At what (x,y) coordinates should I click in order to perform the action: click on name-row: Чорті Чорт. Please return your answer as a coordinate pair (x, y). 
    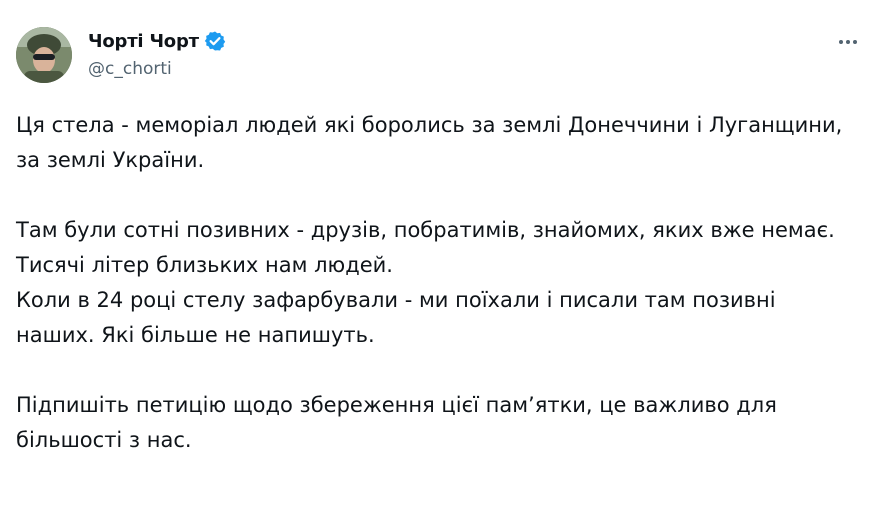
    Looking at the image, I should click on (157, 41).